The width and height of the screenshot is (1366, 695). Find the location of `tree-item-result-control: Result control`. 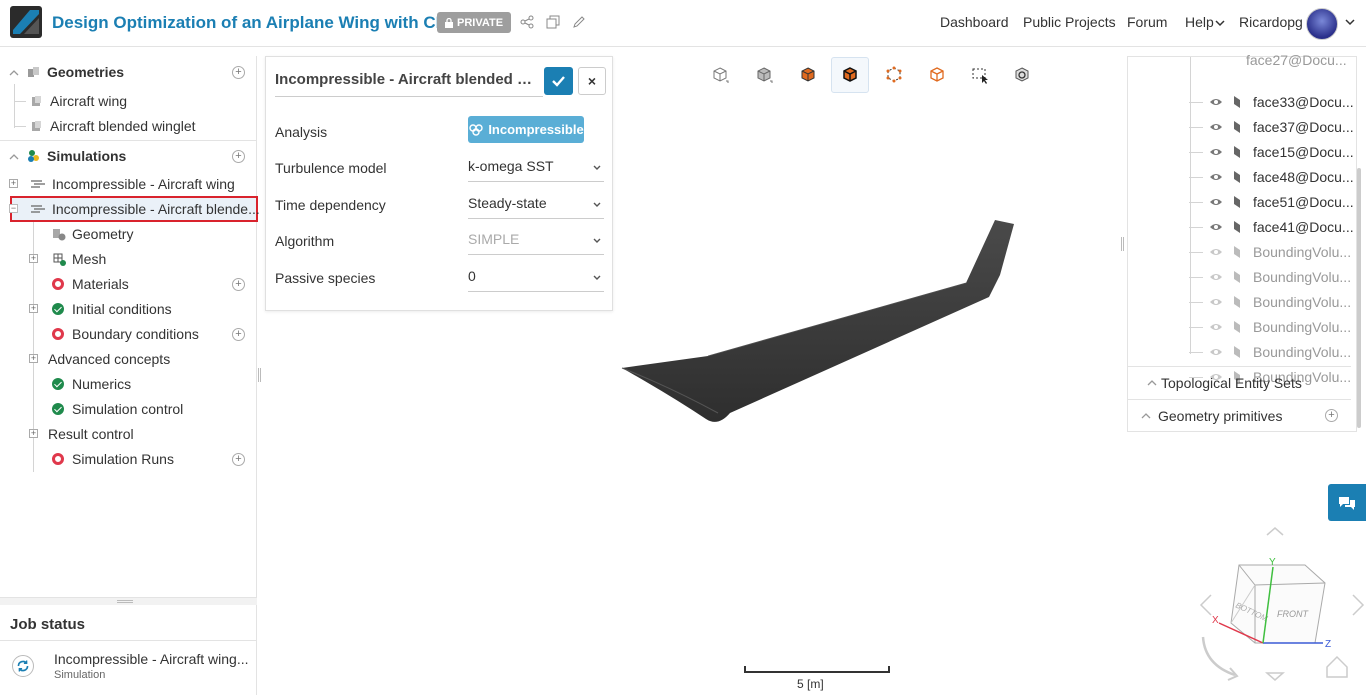

tree-item-result-control: Result control is located at coordinates (91, 434).